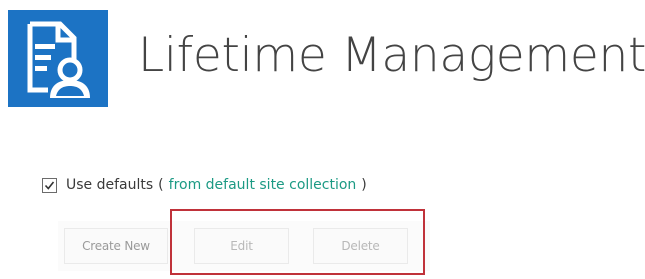  Describe the element at coordinates (364, 185) in the screenshot. I see `close-paren: )` at that location.